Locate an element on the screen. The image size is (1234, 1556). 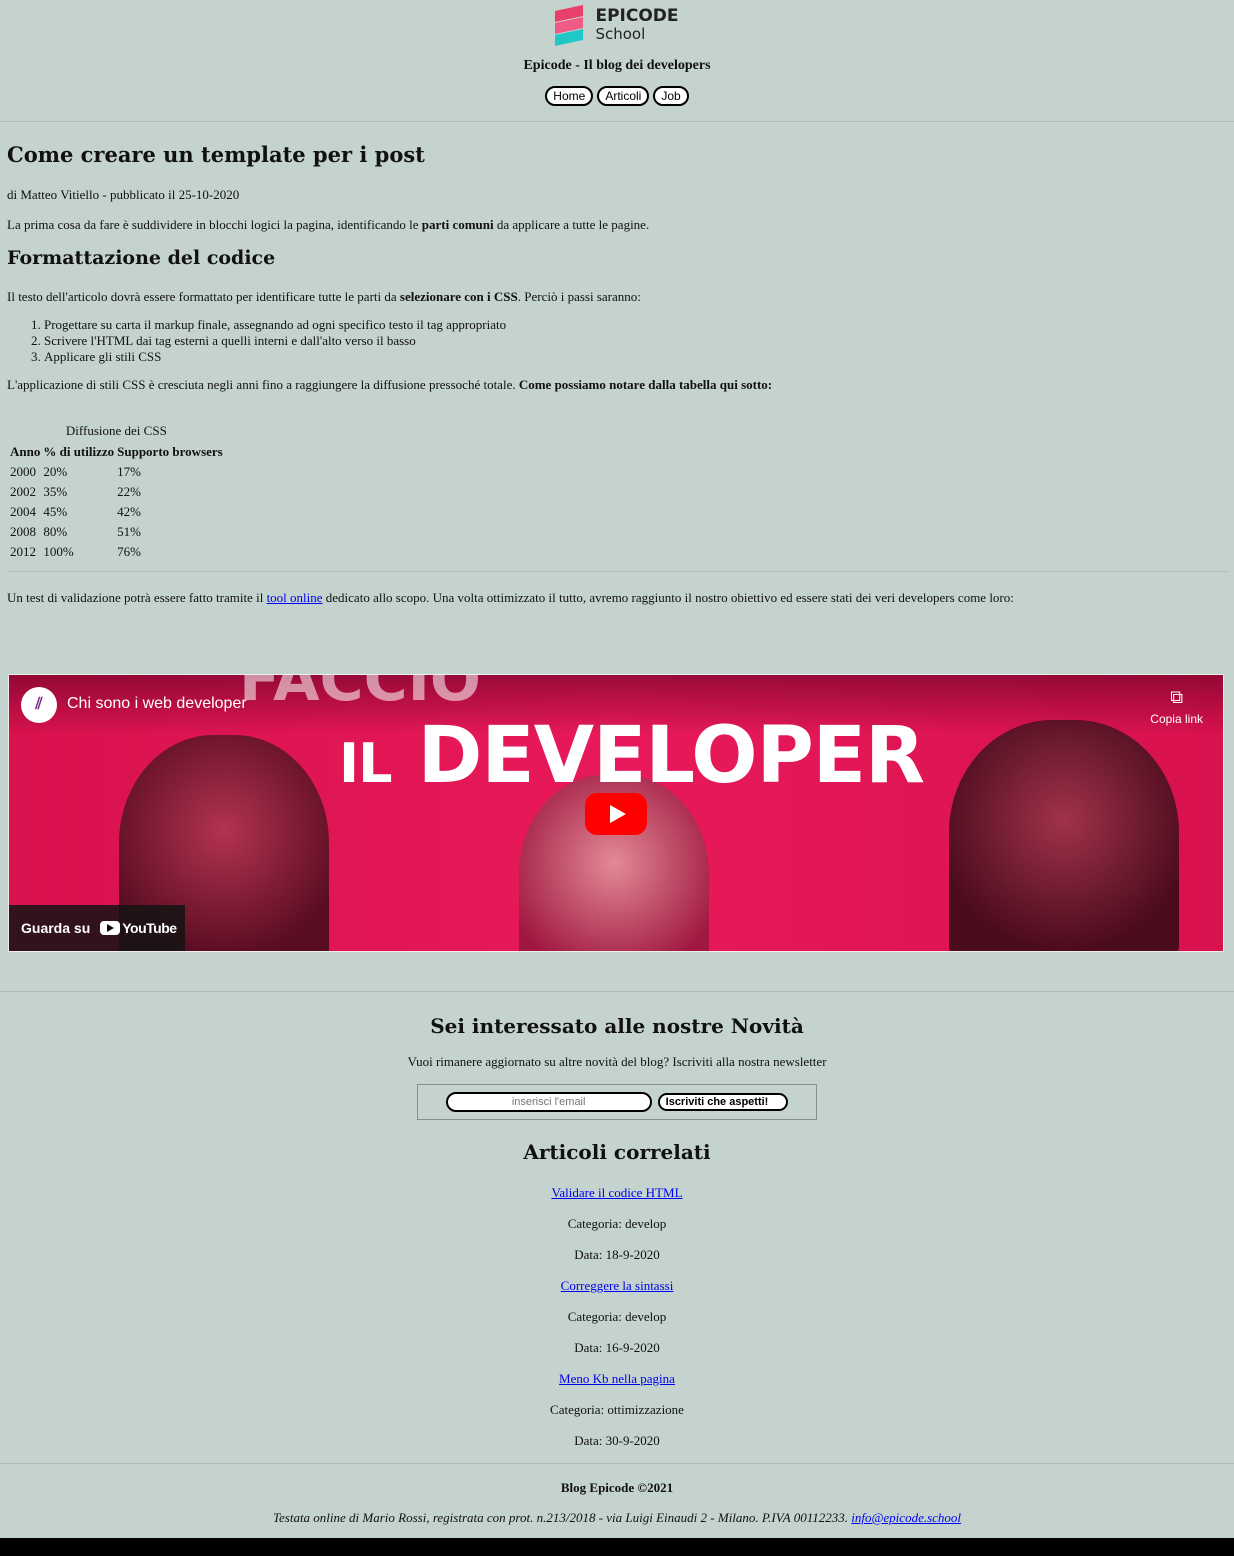
subscribe-button: Iscriviti che aspetti! is located at coordinates (723, 1102).